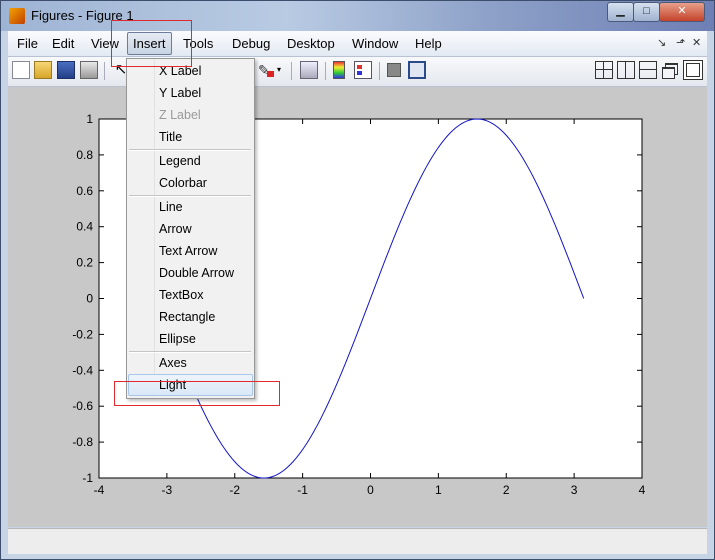 The height and width of the screenshot is (560, 715). Describe the element at coordinates (151, 43) in the screenshot. I see `annotation-box-insert` at that location.